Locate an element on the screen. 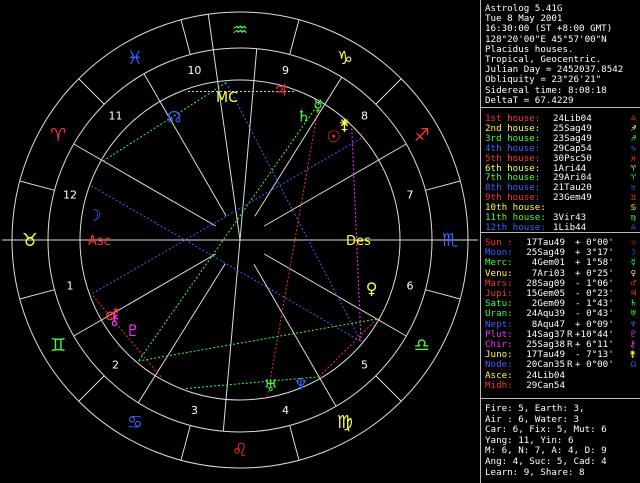 The height and width of the screenshot is (483, 640). house-number: 11 is located at coordinates (116, 116).